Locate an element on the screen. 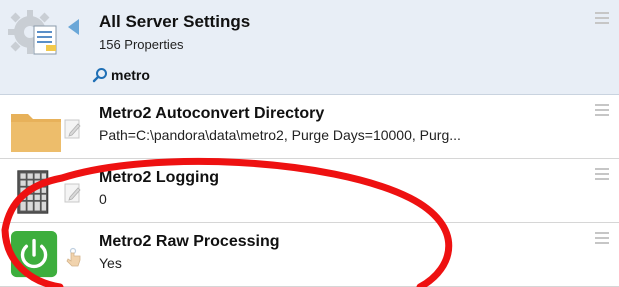  item-value: Yes is located at coordinates (110, 263).